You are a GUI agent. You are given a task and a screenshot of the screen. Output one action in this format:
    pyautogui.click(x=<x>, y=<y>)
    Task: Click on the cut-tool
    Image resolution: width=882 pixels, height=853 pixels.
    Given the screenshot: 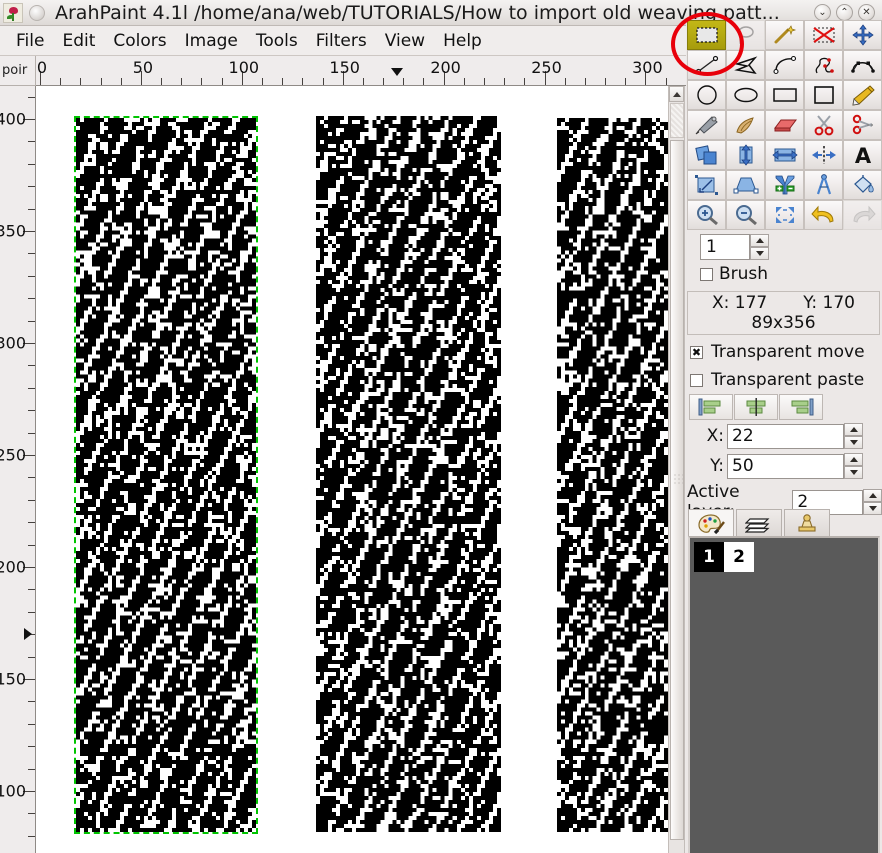 What is the action you would take?
    pyautogui.click(x=823, y=125)
    